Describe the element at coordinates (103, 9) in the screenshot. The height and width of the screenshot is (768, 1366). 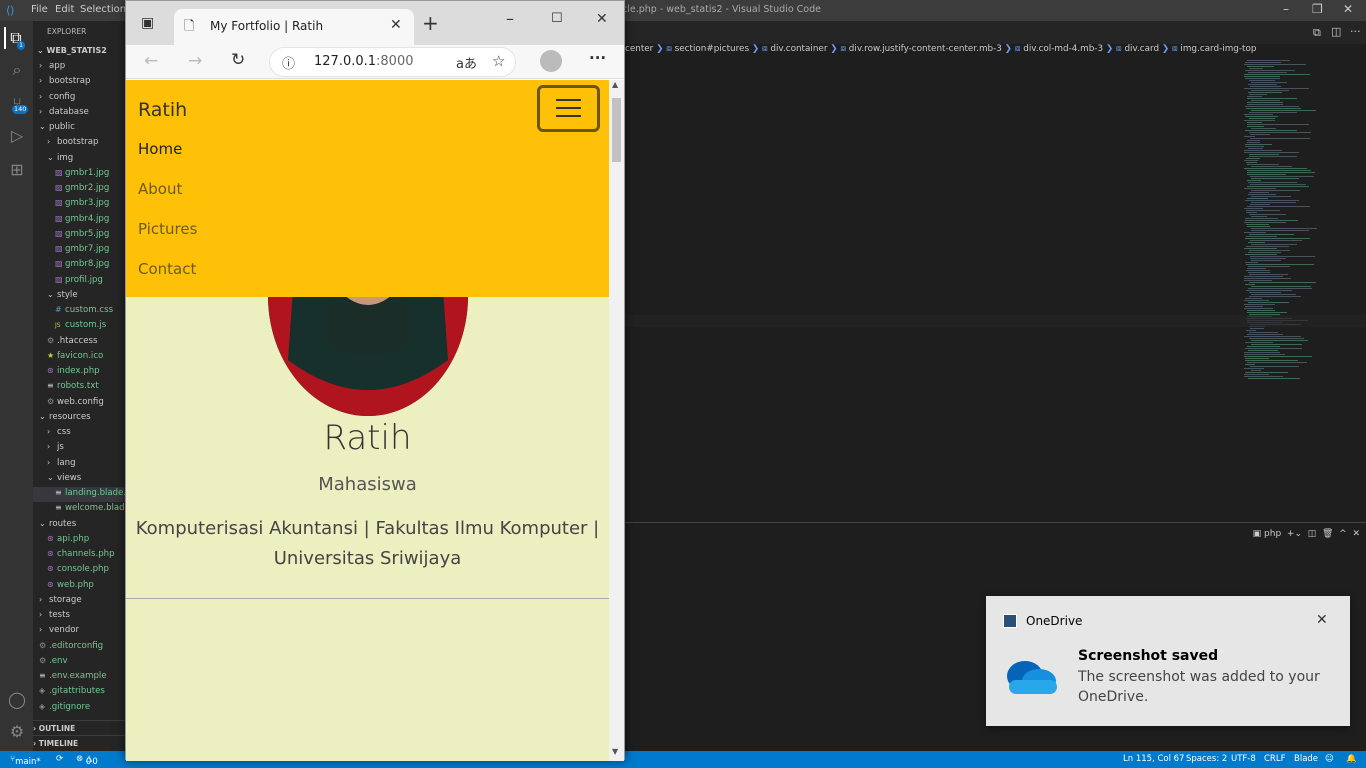
I see `menu-selection: Selection` at that location.